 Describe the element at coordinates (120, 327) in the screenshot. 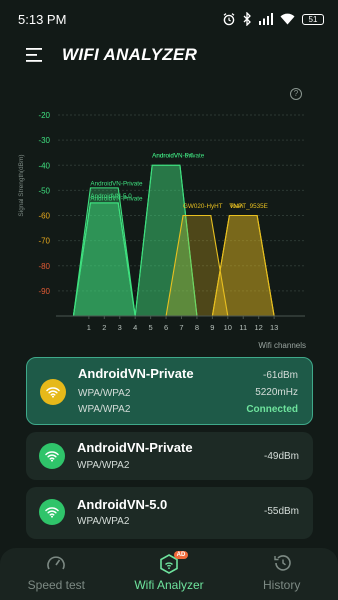

I see `x-tick-label: 3` at that location.